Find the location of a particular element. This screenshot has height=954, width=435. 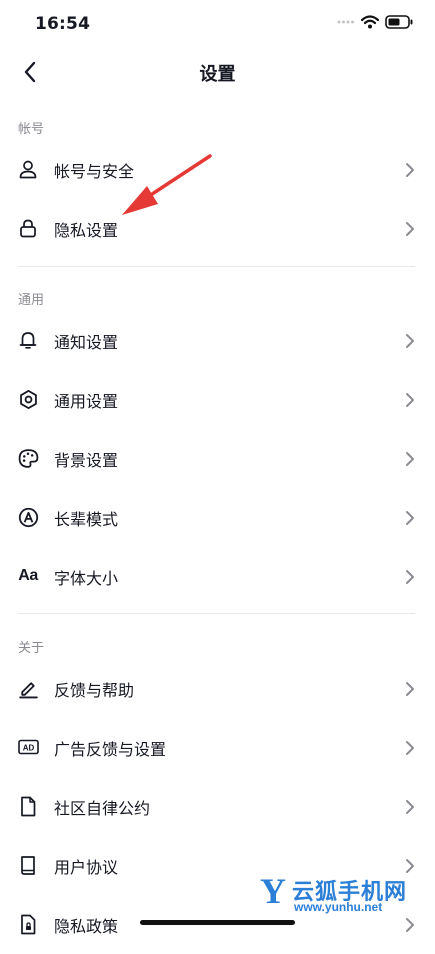

watermark-url: www.yunhu.net is located at coordinates (338, 907).